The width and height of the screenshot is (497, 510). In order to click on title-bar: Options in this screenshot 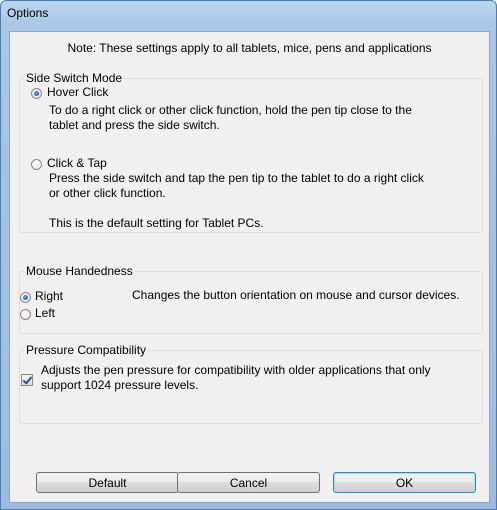, I will do `click(249, 13)`.